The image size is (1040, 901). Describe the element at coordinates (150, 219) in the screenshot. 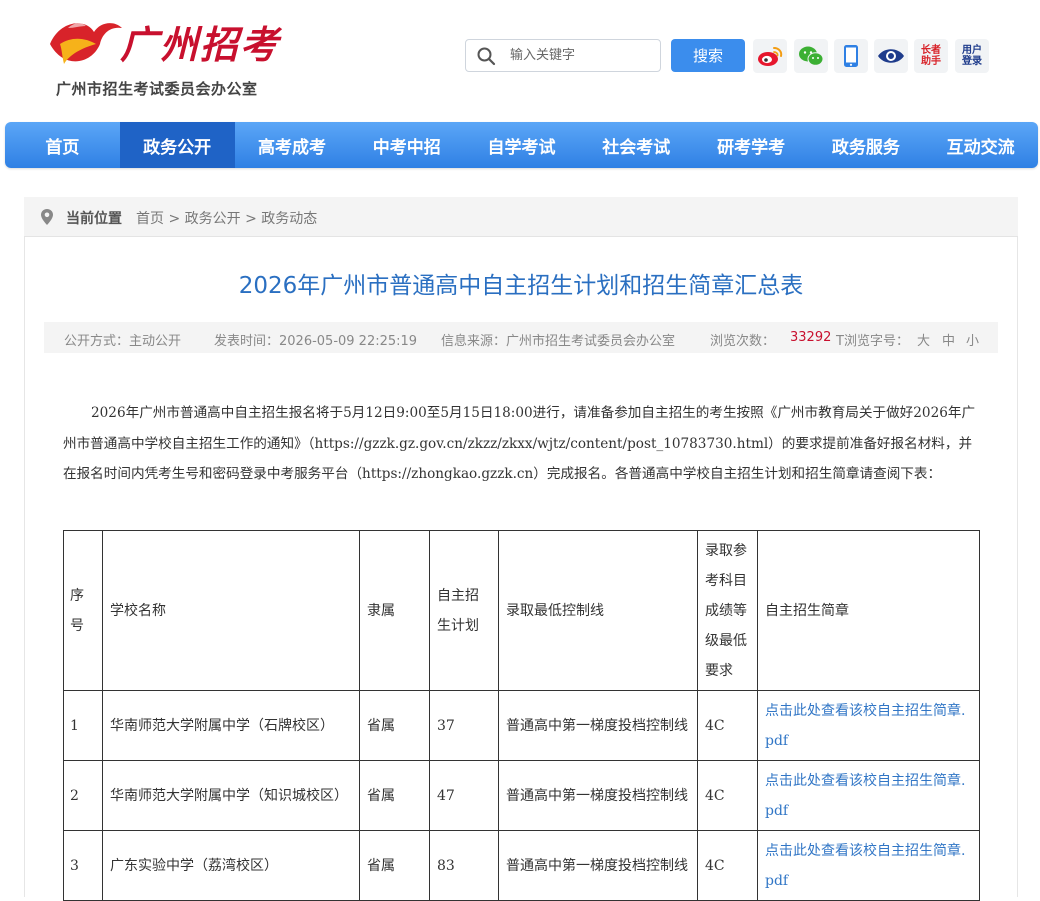

I see `breadcrumb-item-home: 首页` at that location.